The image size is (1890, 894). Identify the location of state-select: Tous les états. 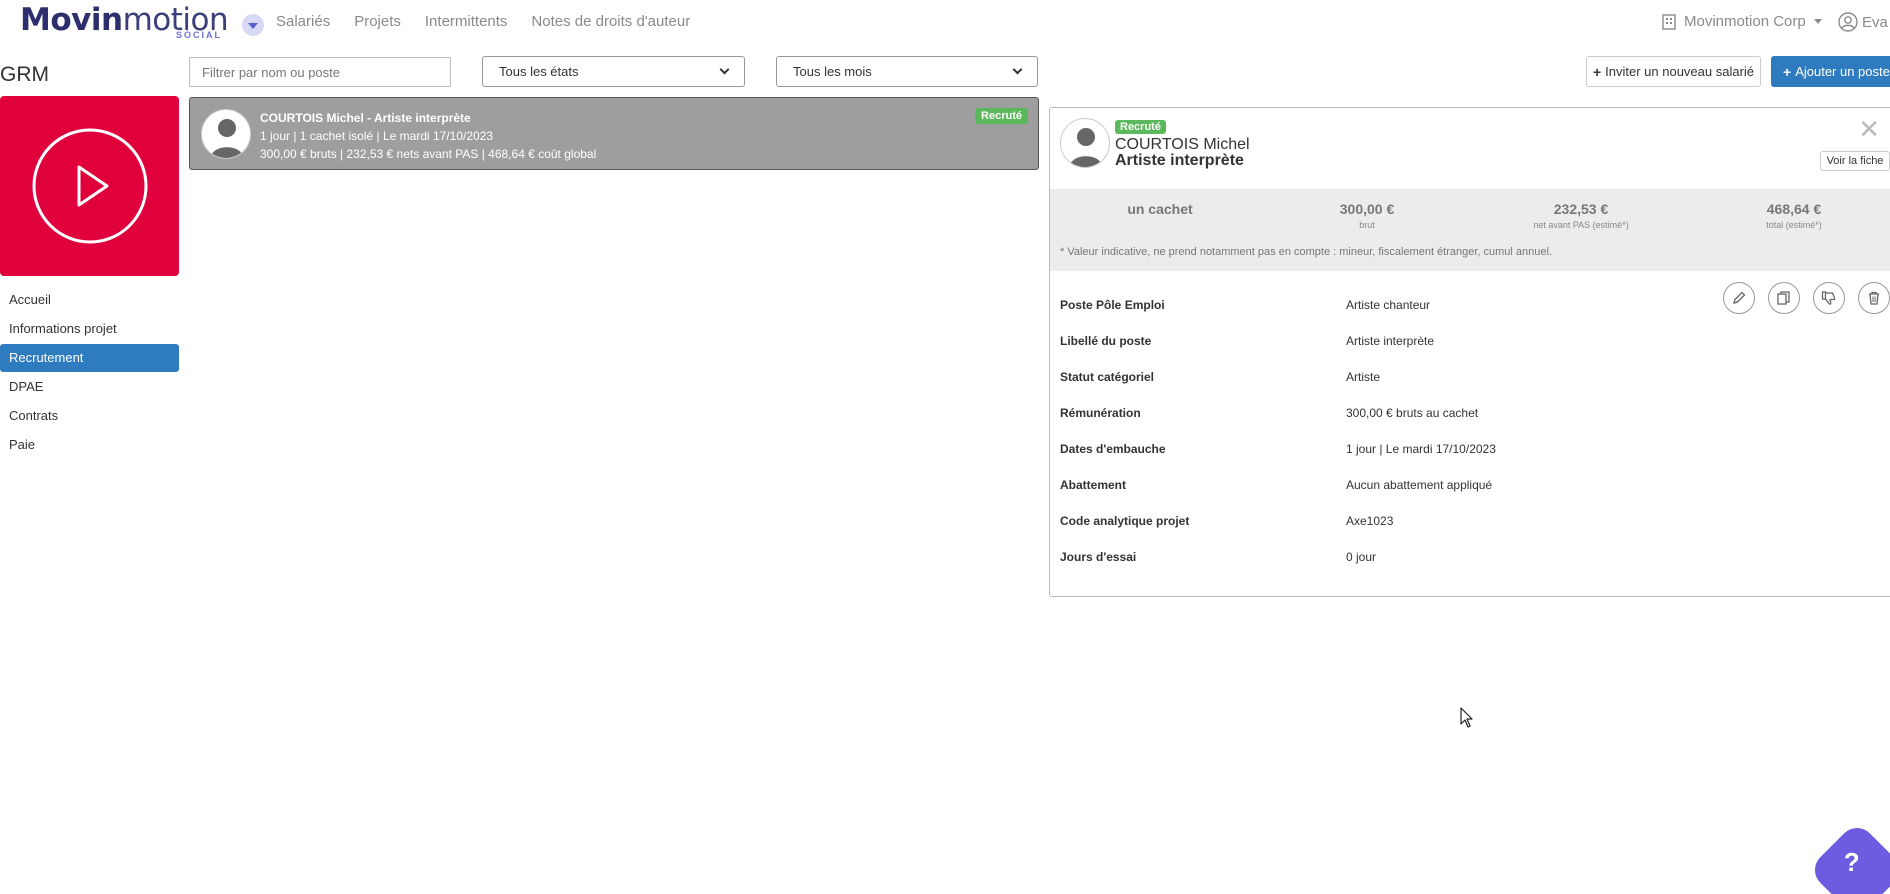
(613, 71).